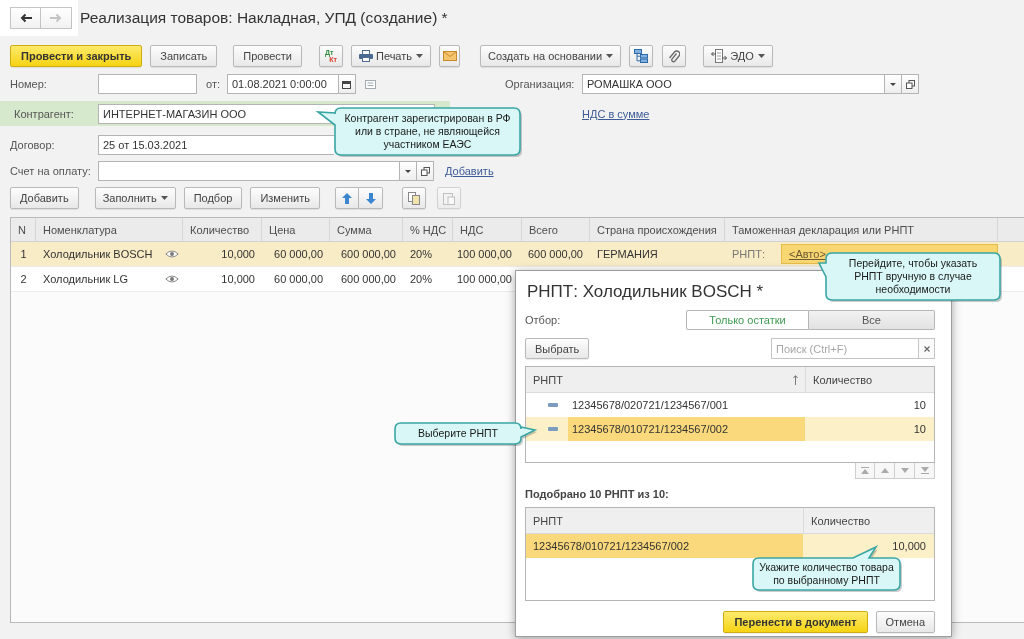 Image resolution: width=1024 pixels, height=639 pixels. What do you see at coordinates (213, 84) in the screenshot?
I see `field-label: от:` at bounding box center [213, 84].